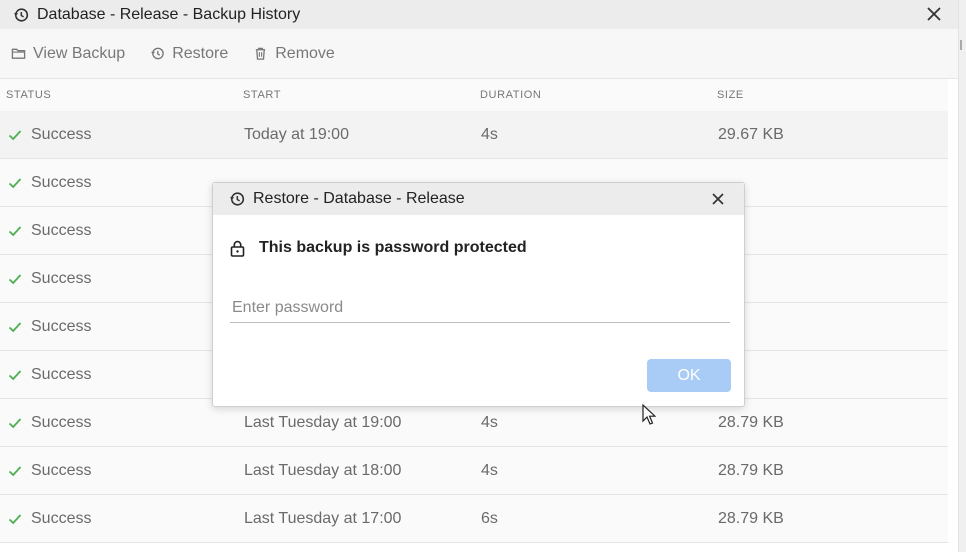 This screenshot has width=966, height=552. I want to click on trash-icon, so click(261, 53).